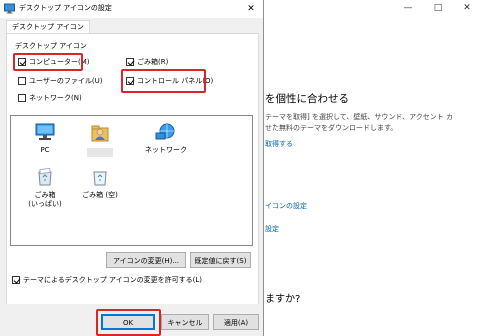 The width and height of the screenshot is (480, 336). I want to click on theme-description-line1: テーマを取得] を選択して、壁紙、サウンド、アクセント カ, so click(359, 117).